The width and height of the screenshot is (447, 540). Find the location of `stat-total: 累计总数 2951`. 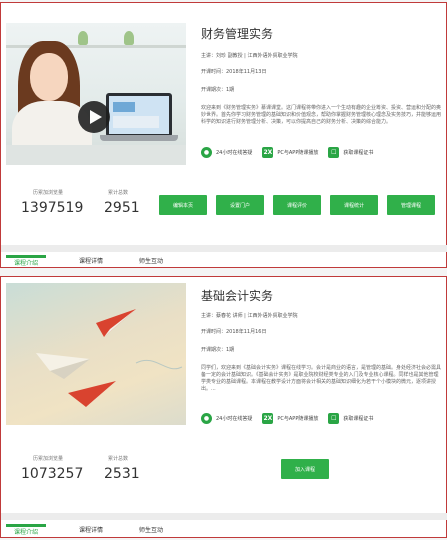

stat-total: 累计总数 2951 is located at coordinates (122, 202).